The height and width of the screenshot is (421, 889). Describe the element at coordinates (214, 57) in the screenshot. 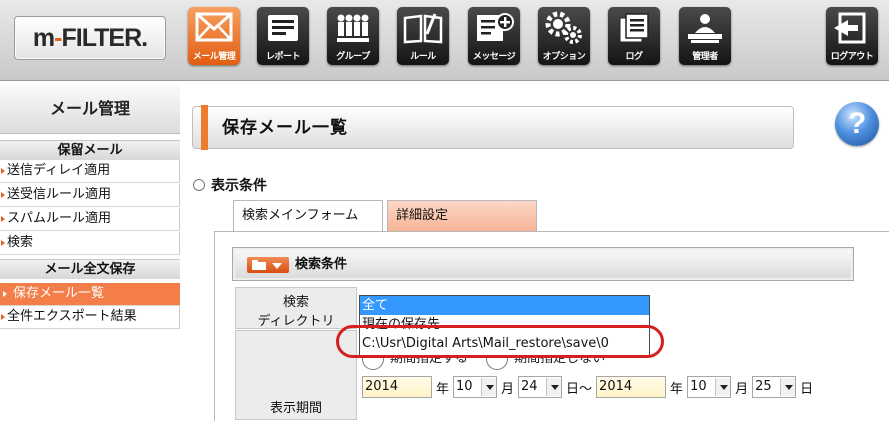

I see `nav-label: メール管理` at that location.